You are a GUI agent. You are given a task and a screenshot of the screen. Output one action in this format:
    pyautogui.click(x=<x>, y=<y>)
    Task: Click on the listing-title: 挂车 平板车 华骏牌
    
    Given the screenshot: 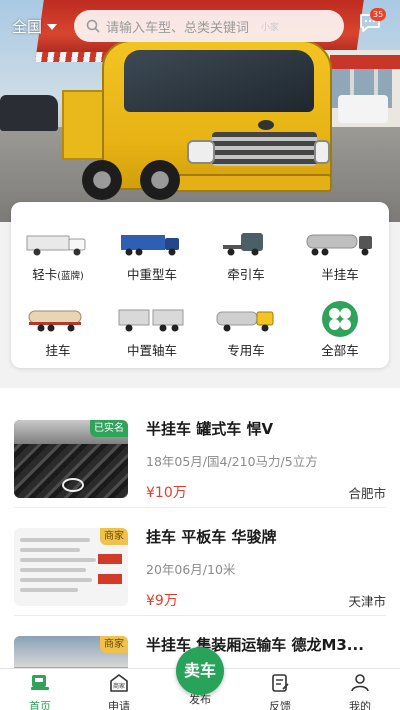 What is the action you would take?
    pyautogui.click(x=211, y=537)
    